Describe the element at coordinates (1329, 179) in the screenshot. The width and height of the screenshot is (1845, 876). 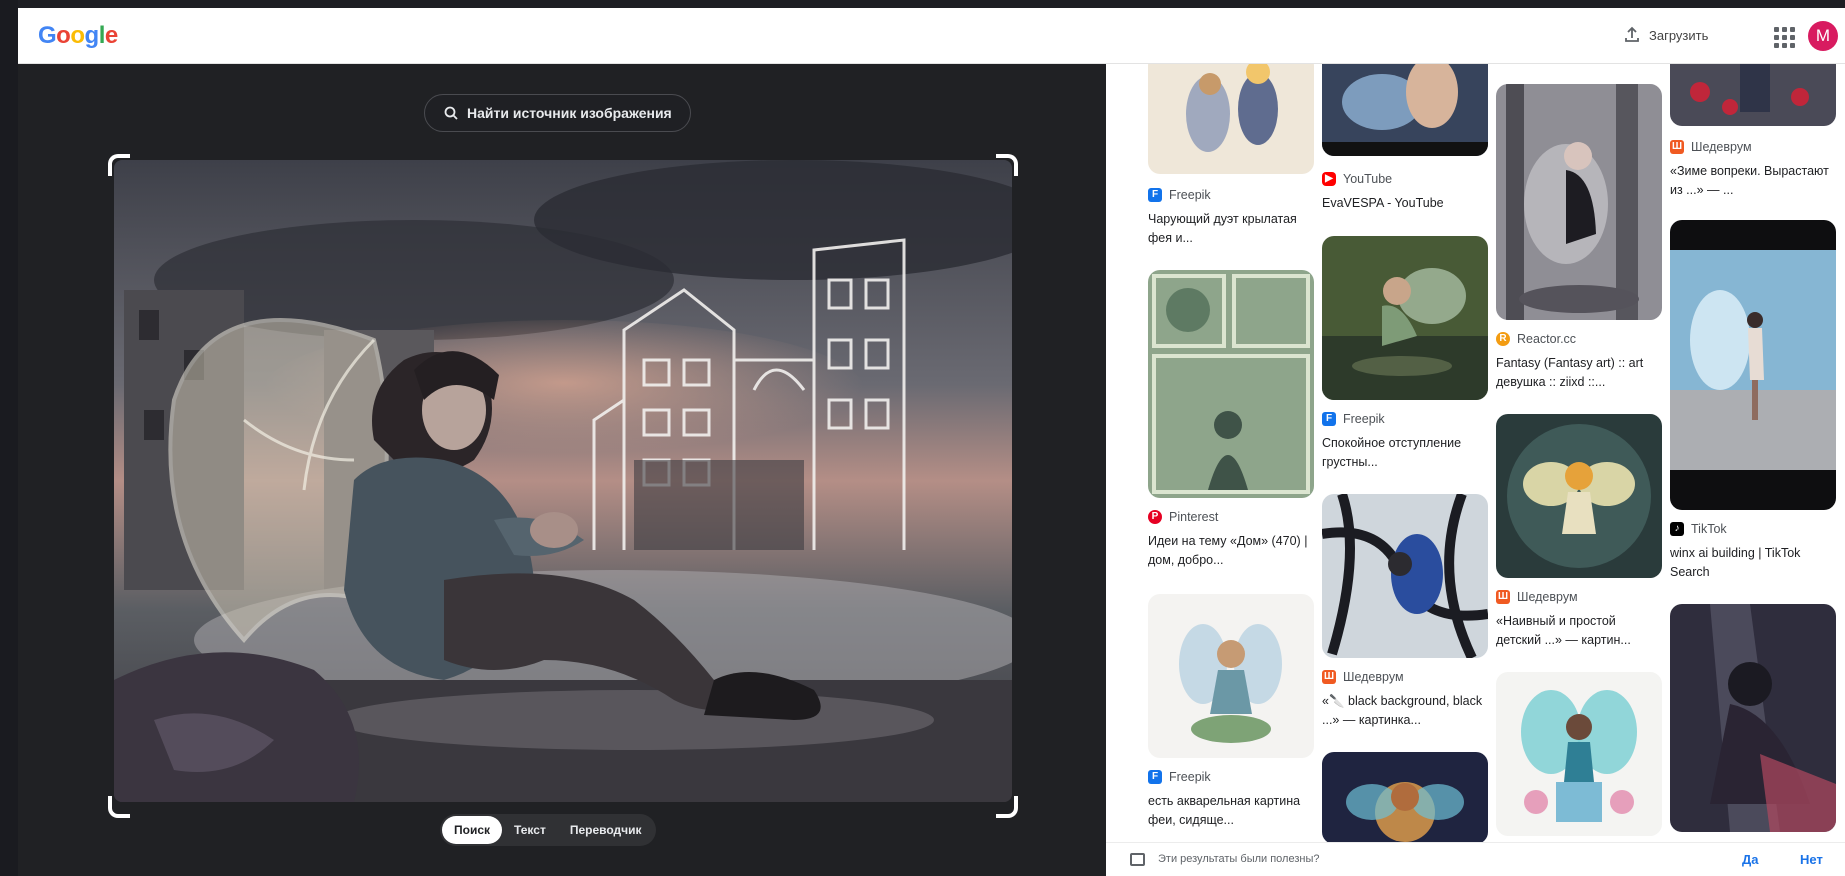
I see `youtube-icon: ▶` at that location.